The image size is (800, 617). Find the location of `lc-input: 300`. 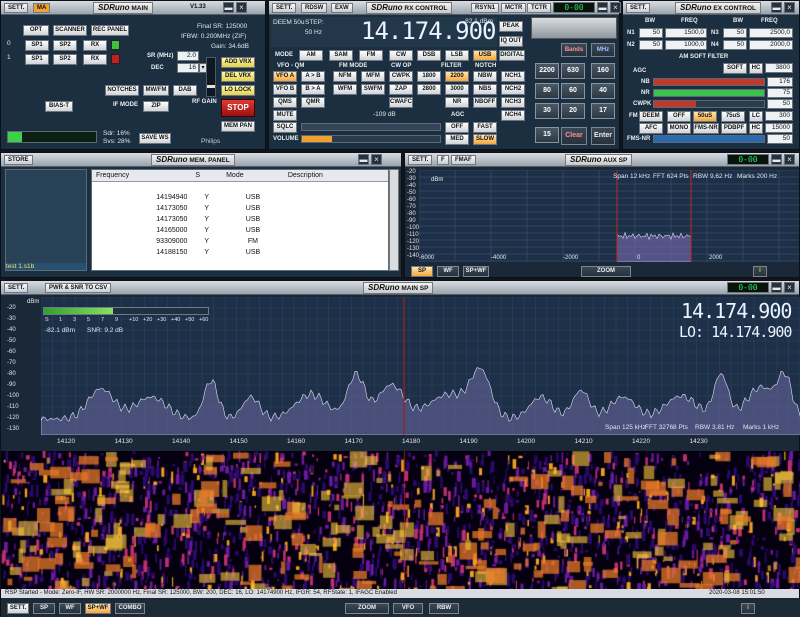

lc-input: 300 is located at coordinates (779, 116).